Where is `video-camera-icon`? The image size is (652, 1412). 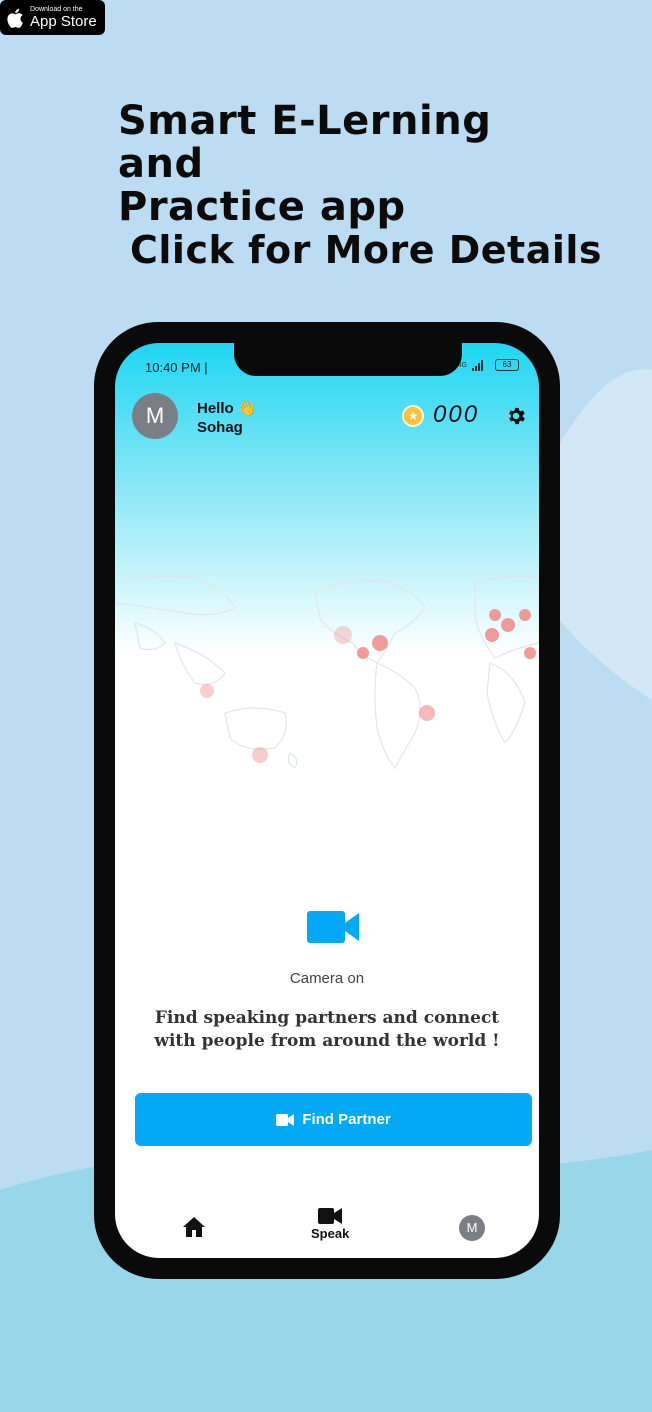 video-camera-icon is located at coordinates (333, 927).